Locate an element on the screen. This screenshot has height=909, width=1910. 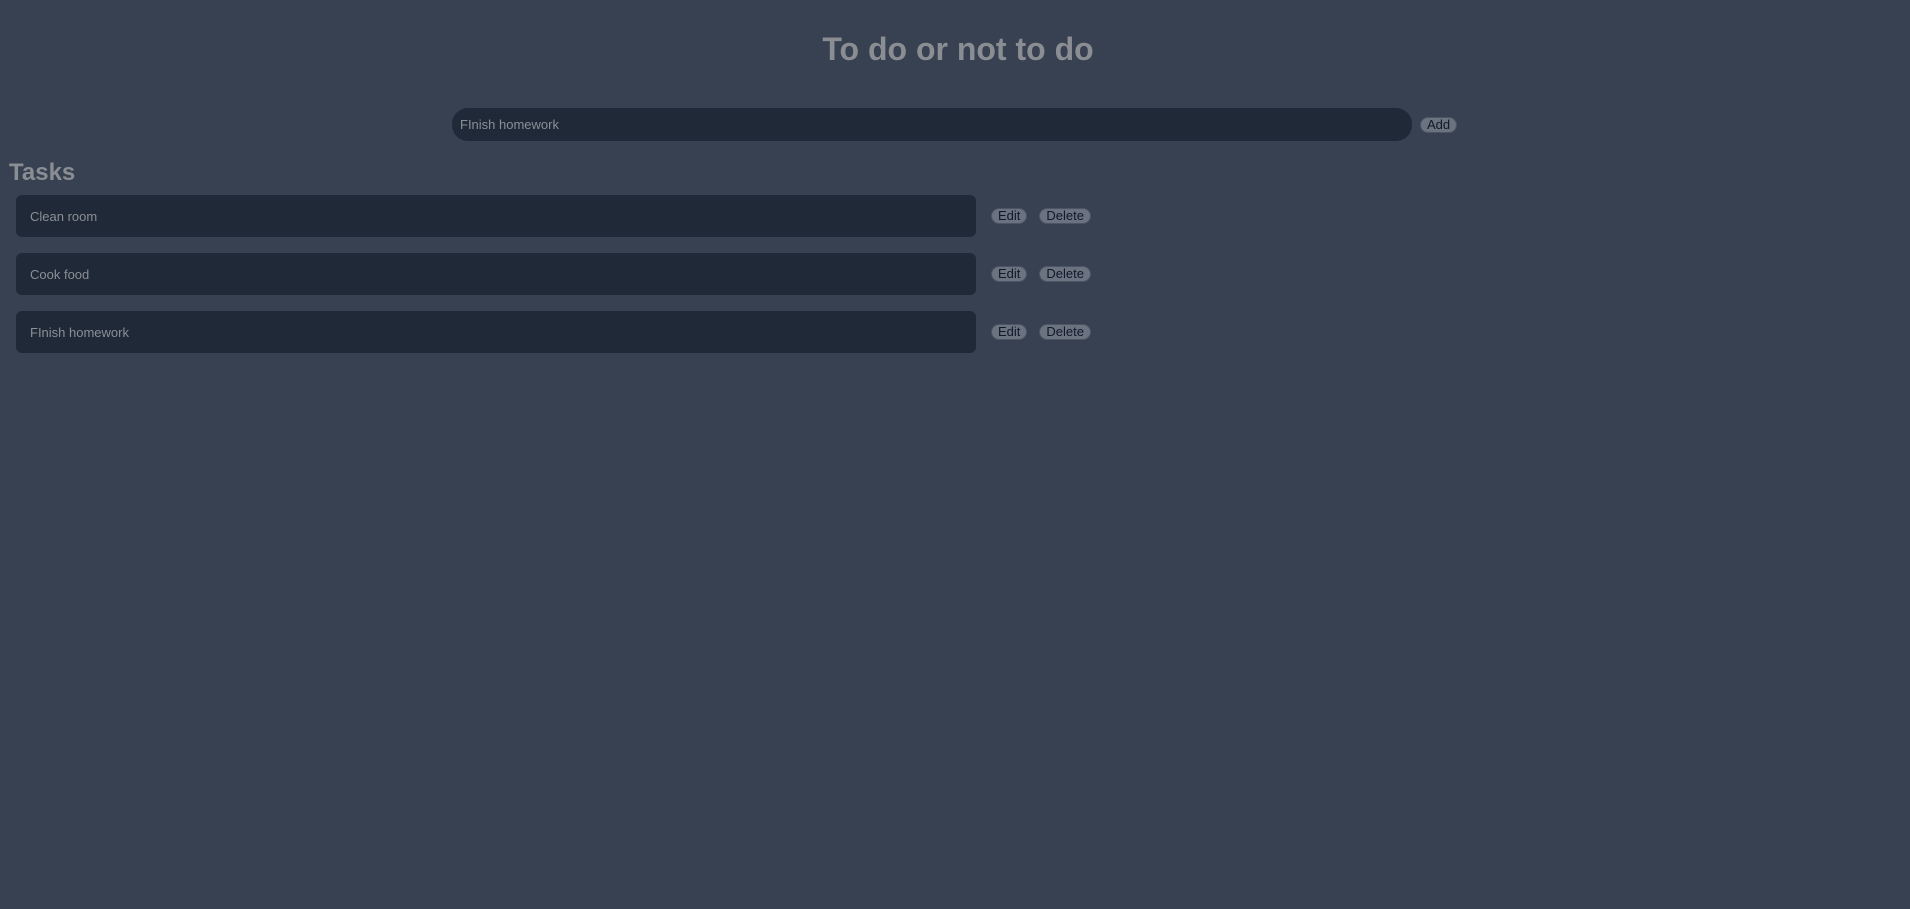
task-text: FInish homework is located at coordinates (496, 332).